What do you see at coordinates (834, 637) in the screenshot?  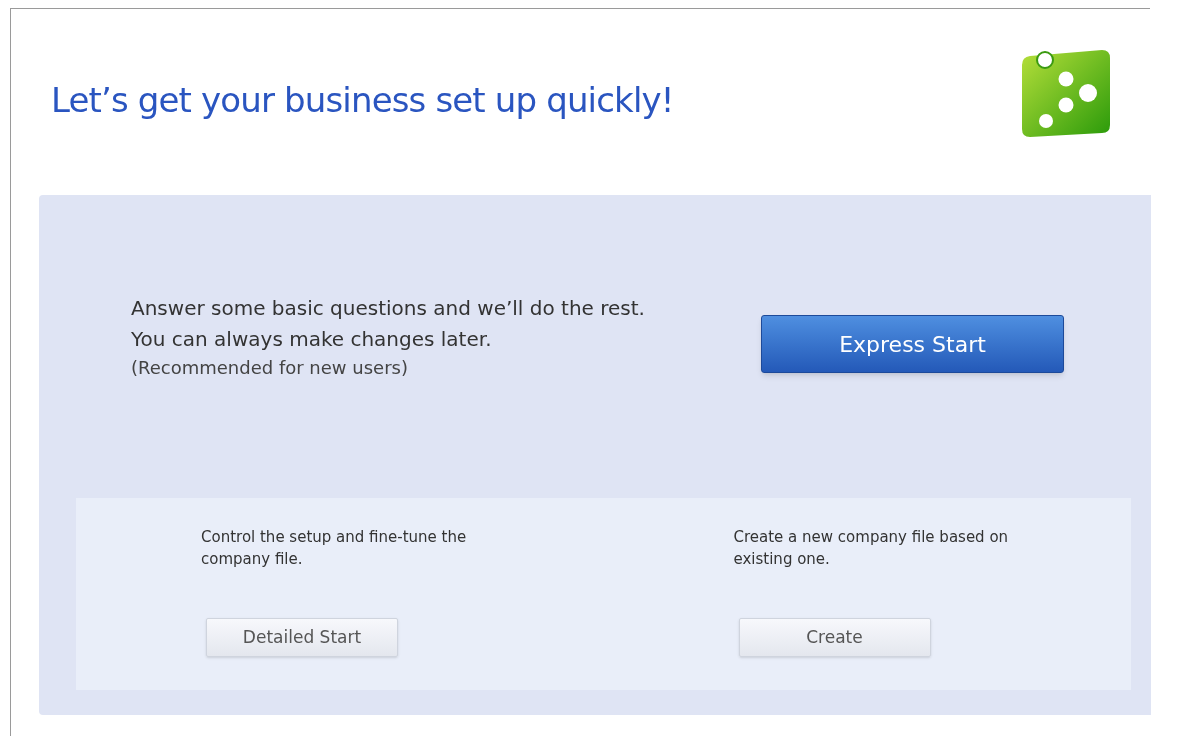 I see `option-button: Create` at bounding box center [834, 637].